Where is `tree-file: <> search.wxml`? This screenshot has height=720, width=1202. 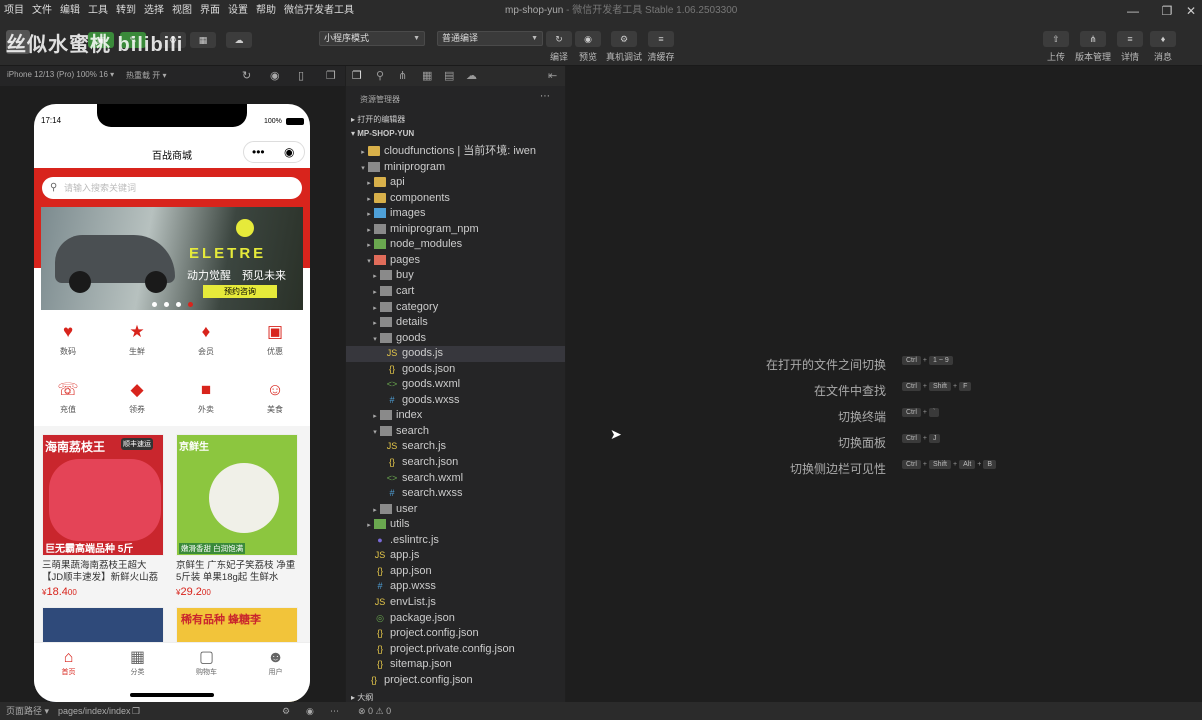
tree-file: <> search.wxml is located at coordinates (455, 479).